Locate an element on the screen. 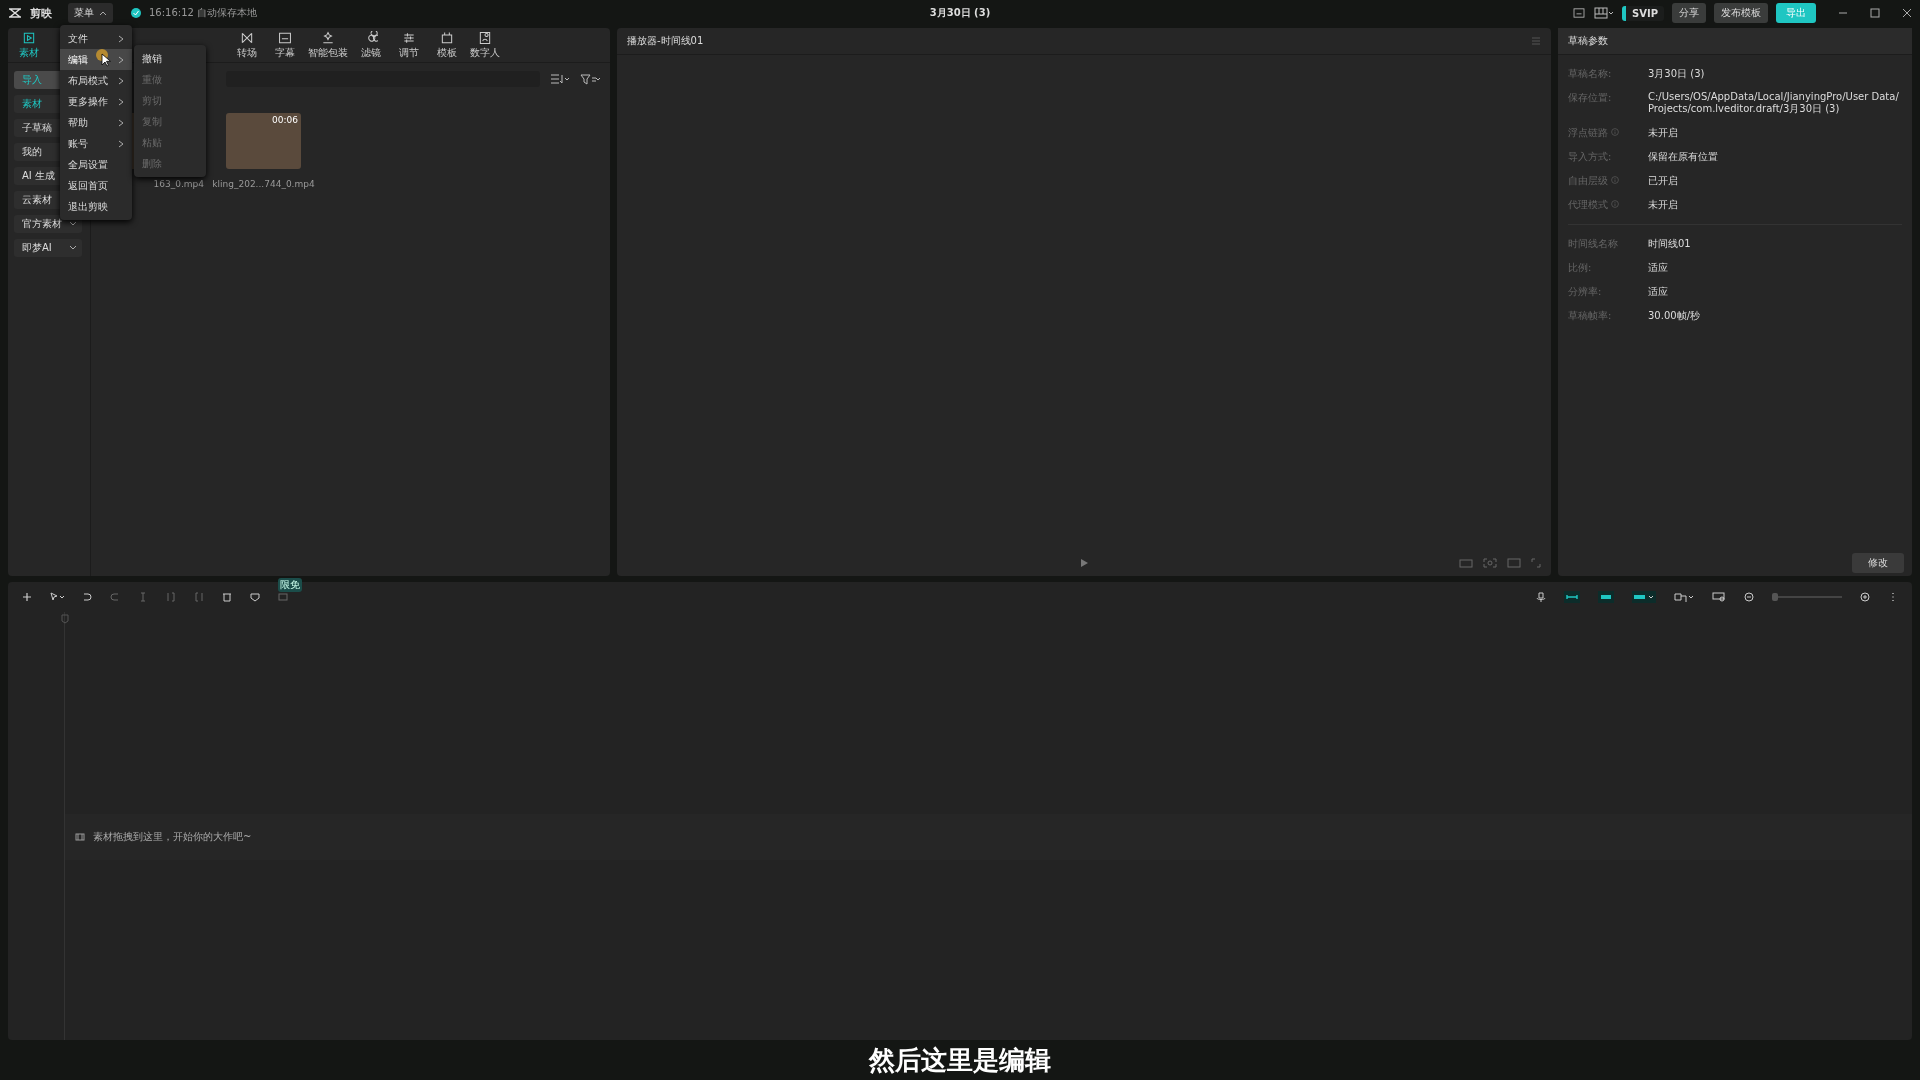 This screenshot has width=1920, height=1080. property-value: C:/Users/OS/AppData/Local/JianyingPro/User Data/Projects/com.lveditor.draft/3月30日 (3) is located at coordinates (1774, 103).